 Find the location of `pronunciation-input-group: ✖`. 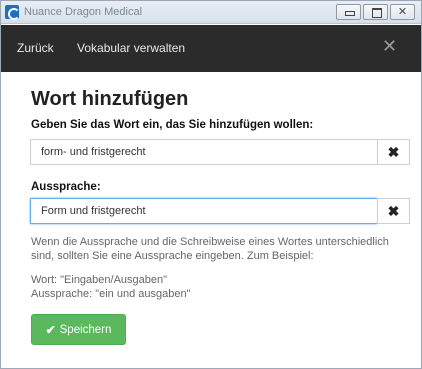

pronunciation-input-group: ✖ is located at coordinates (220, 211).